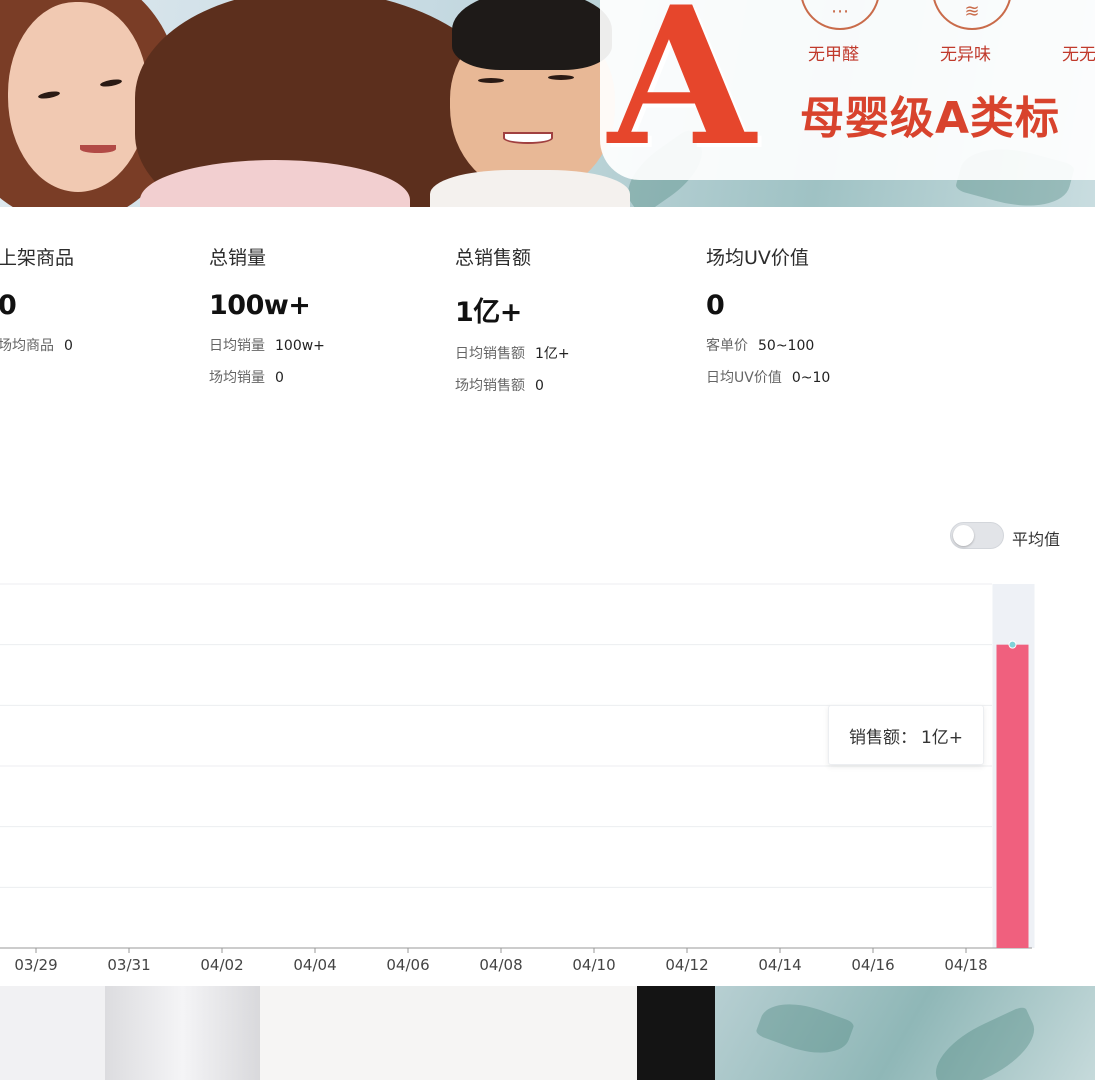 The image size is (1095, 1080). I want to click on stat-total-sales: 总销售额 1亿+ 日均销售额 1亿+ 场均销售额 0, so click(512, 319).